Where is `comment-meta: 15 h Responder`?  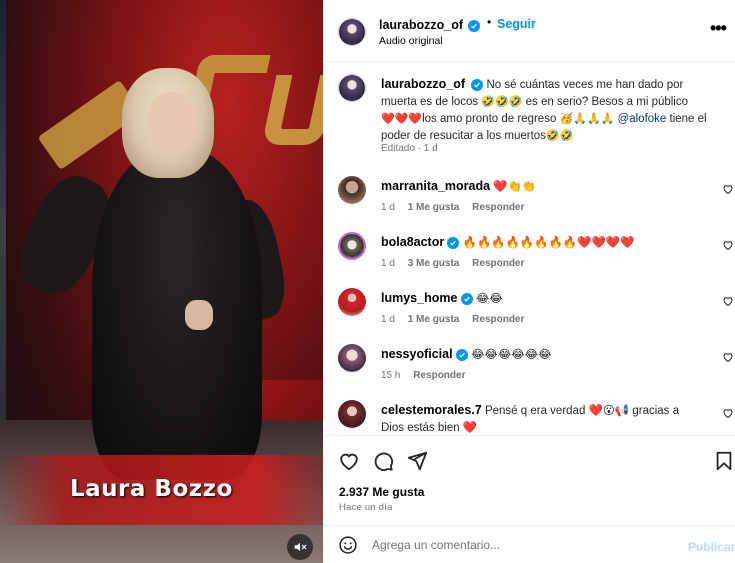
comment-meta: 15 h Responder is located at coordinates (428, 375).